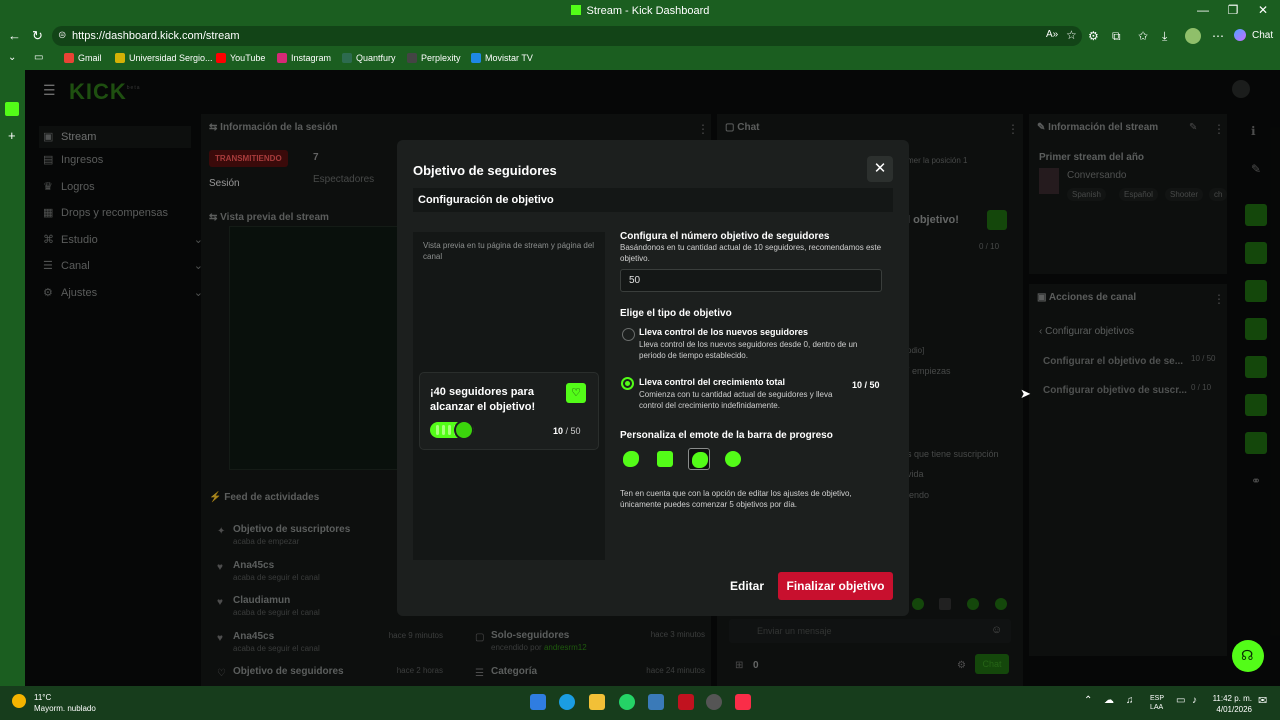 The height and width of the screenshot is (720, 1280). Describe the element at coordinates (1109, 700) in the screenshot. I see `onedrive-icon: ☁` at that location.